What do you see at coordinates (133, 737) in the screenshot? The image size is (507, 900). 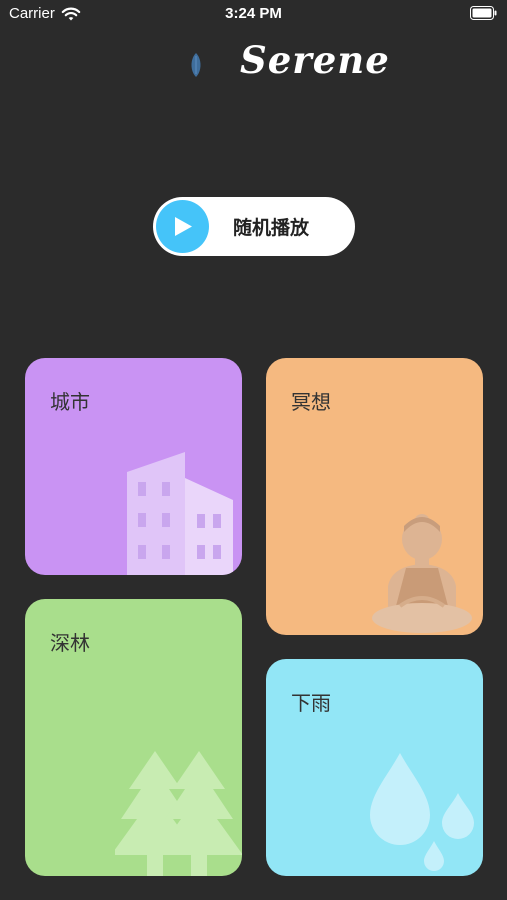 I see `card-forest: 深林` at bounding box center [133, 737].